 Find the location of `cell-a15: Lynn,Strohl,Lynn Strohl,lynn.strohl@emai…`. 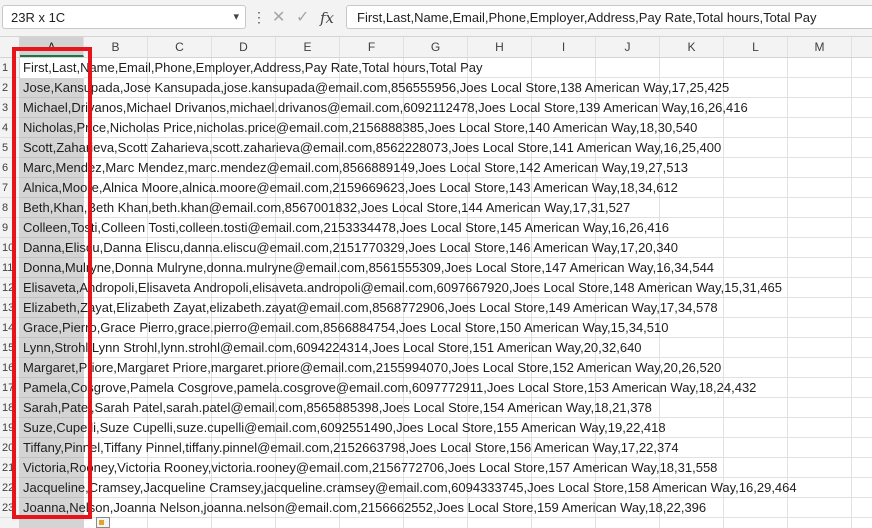

cell-a15: Lynn,Strohl,Lynn Strohl,lynn.strohl@emai… is located at coordinates (332, 348).